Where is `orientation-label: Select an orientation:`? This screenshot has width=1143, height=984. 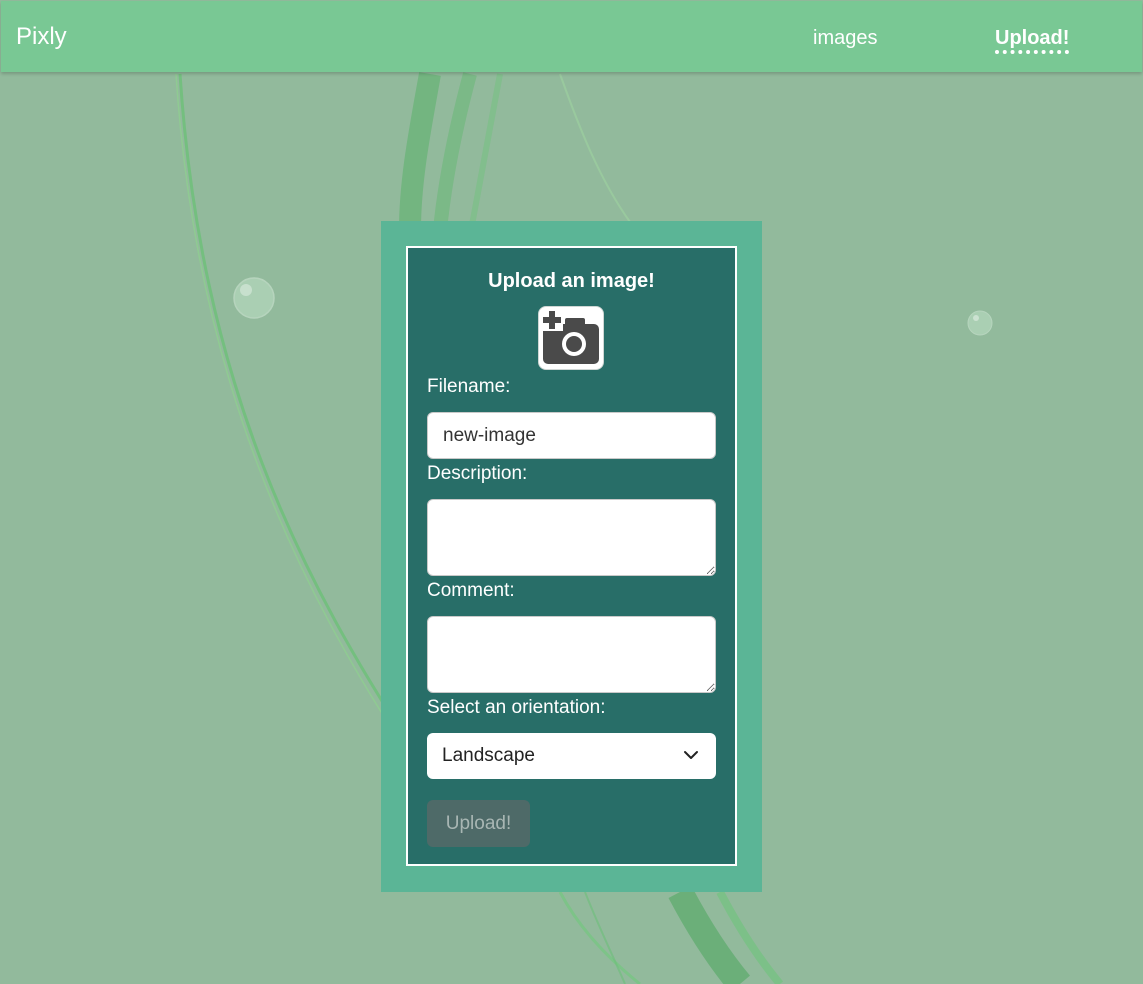 orientation-label: Select an orientation: is located at coordinates (516, 707).